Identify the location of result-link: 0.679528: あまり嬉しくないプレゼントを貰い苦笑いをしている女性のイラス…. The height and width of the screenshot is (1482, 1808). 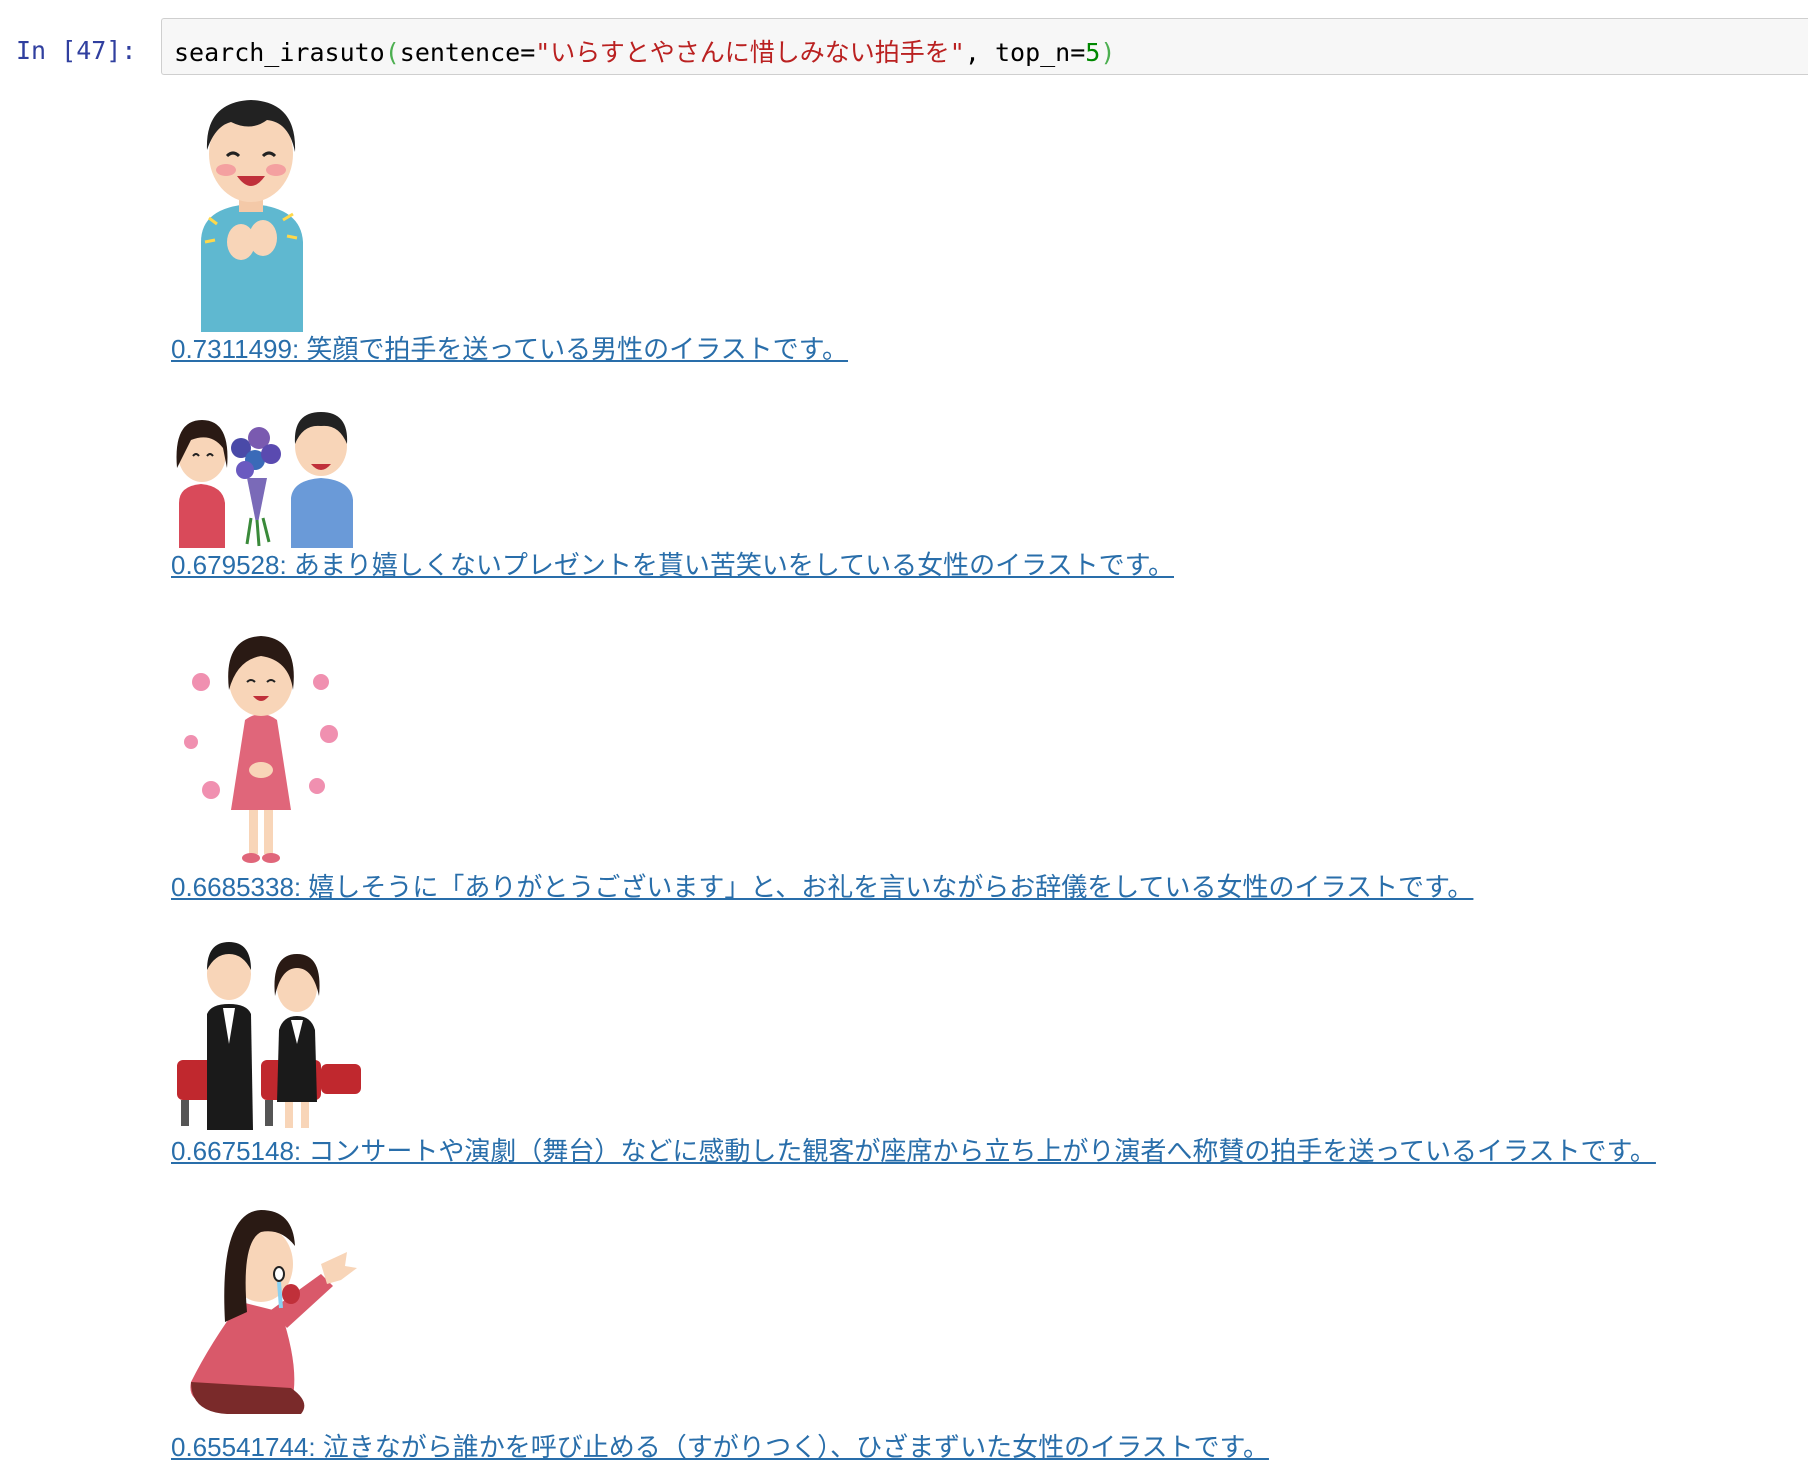
(672, 565).